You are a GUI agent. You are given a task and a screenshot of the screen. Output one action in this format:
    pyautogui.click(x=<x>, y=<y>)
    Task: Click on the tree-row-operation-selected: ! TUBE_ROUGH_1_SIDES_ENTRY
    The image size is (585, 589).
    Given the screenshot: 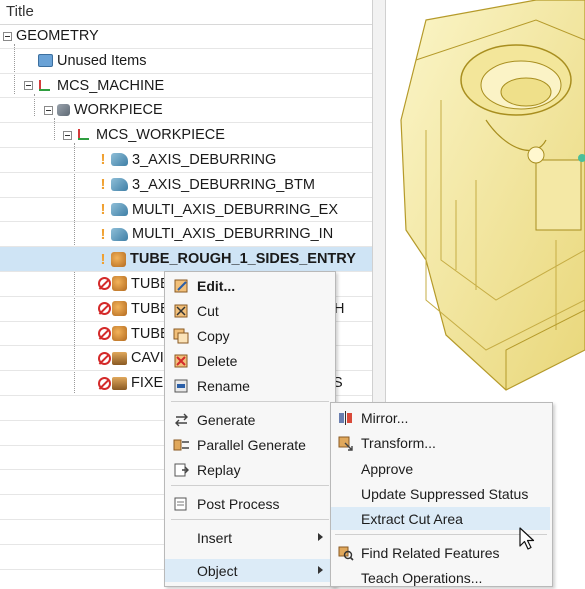 What is the action you would take?
    pyautogui.click(x=186, y=259)
    